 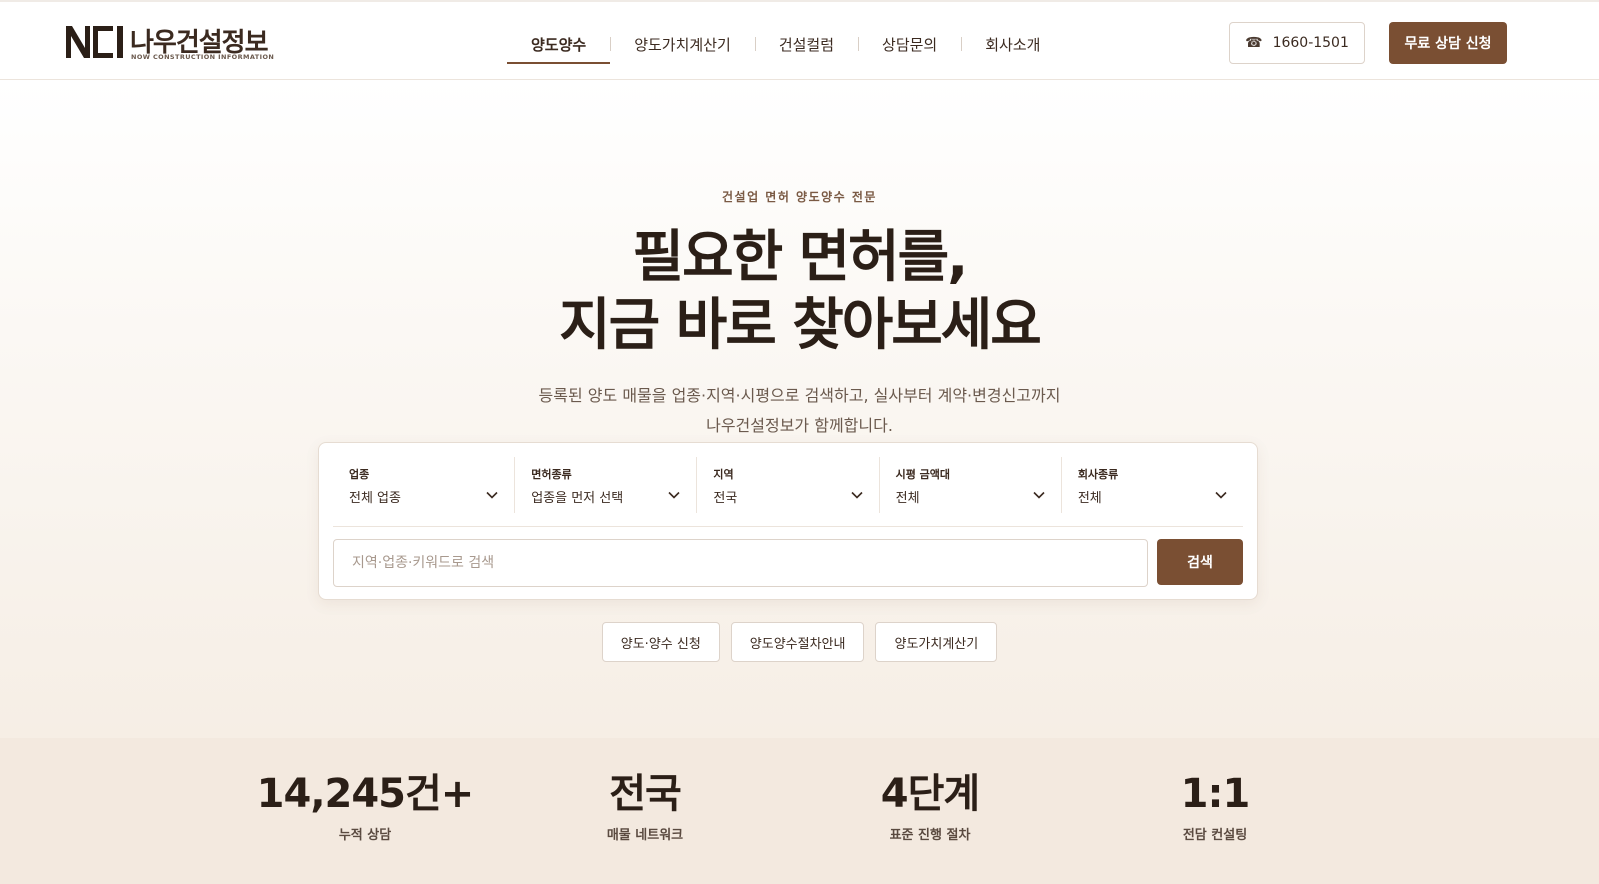 What do you see at coordinates (725, 498) in the screenshot?
I see `filter-value: 전국` at bounding box center [725, 498].